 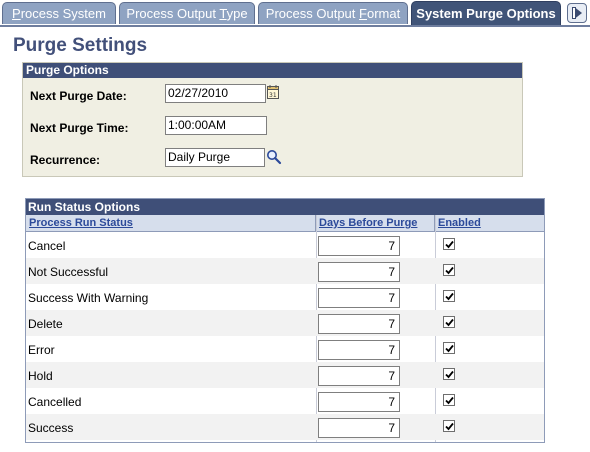 I want to click on magnifier-lookup-icon, so click(x=274, y=157).